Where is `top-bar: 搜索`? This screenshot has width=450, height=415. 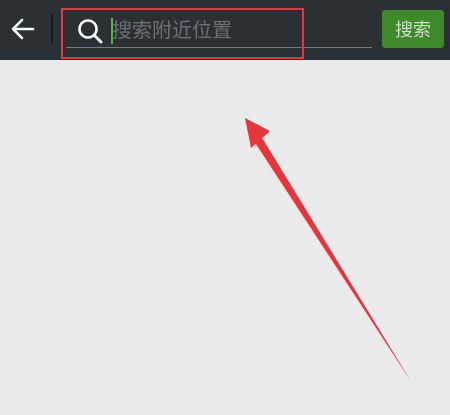 top-bar: 搜索 is located at coordinates (225, 30).